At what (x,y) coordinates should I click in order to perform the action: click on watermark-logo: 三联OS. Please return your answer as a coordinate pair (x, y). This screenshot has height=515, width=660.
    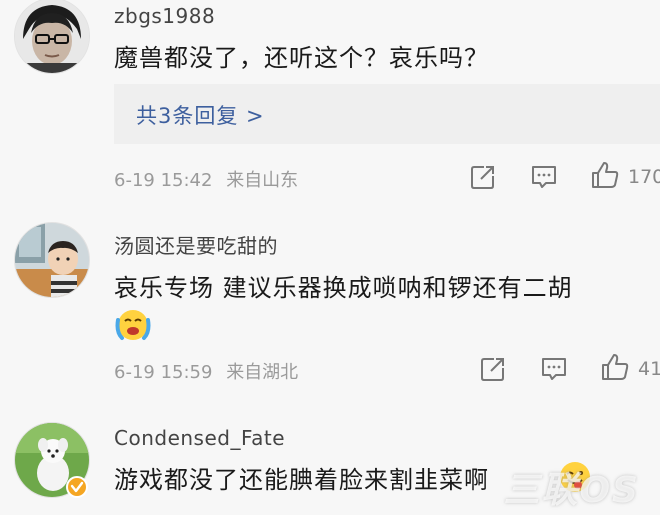
    Looking at the image, I should click on (571, 490).